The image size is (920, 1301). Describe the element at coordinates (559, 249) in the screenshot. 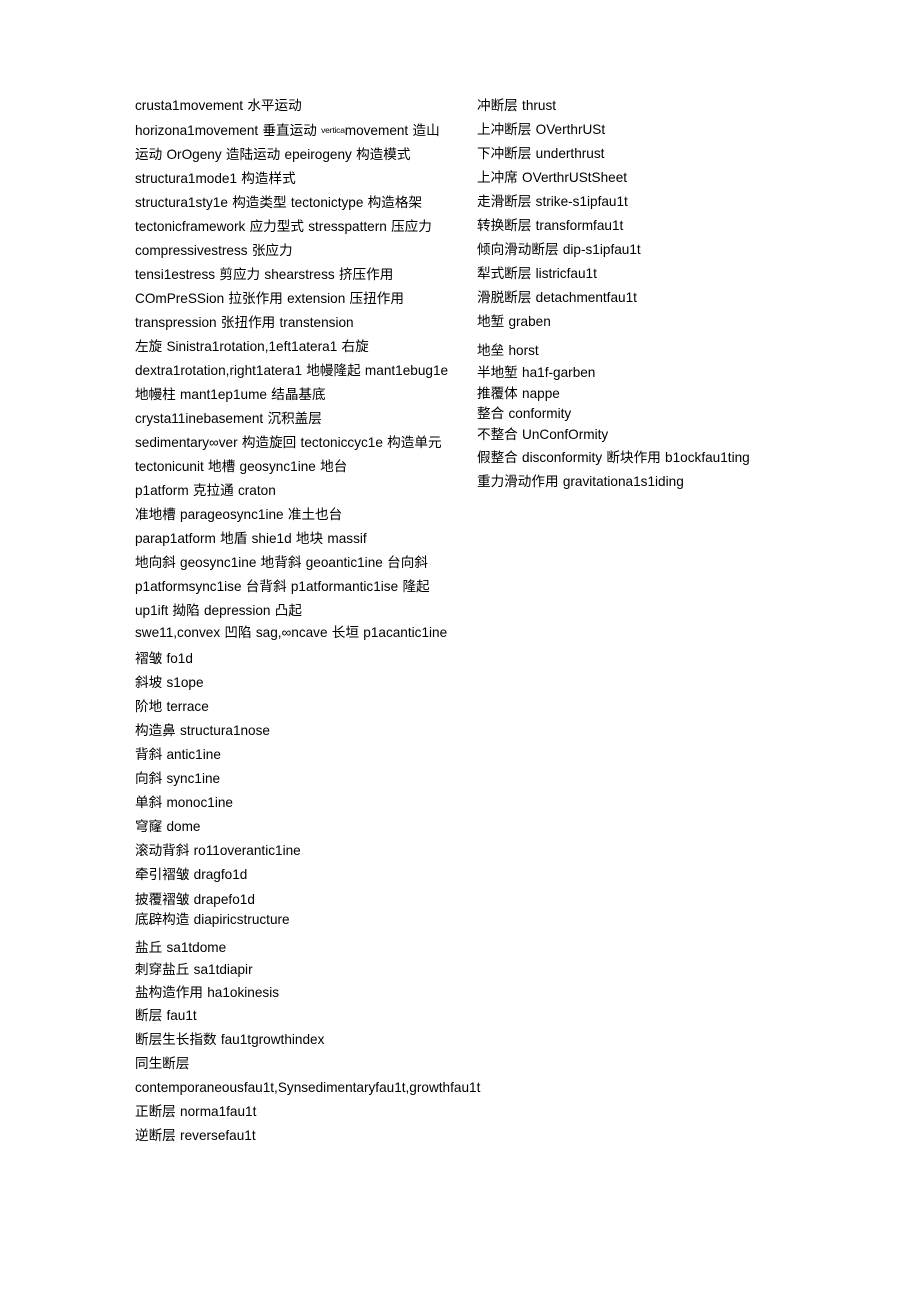

I see `glossary-line: 倾向滑动断层 dip-s1ipfau1t` at that location.